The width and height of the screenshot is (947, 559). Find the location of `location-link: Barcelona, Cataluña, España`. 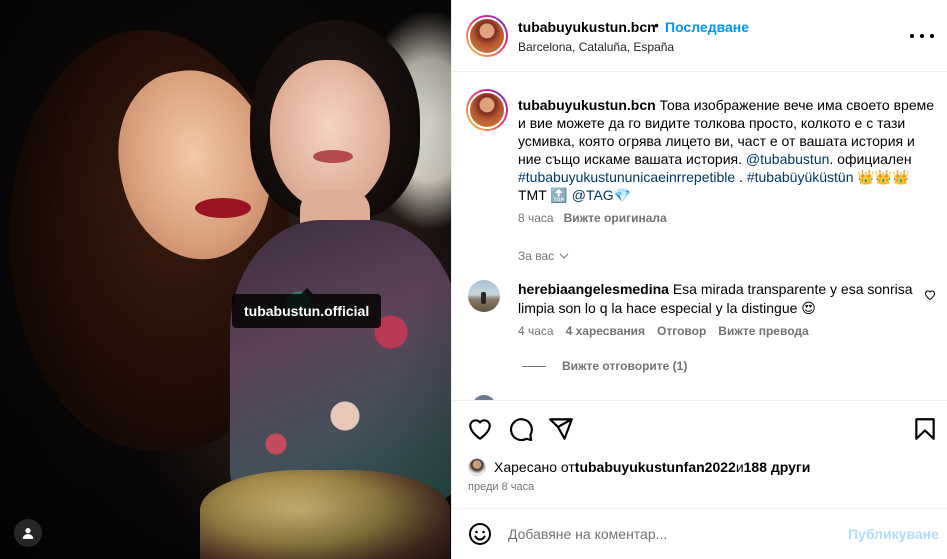

location-link: Barcelona, Cataluña, España is located at coordinates (596, 47).